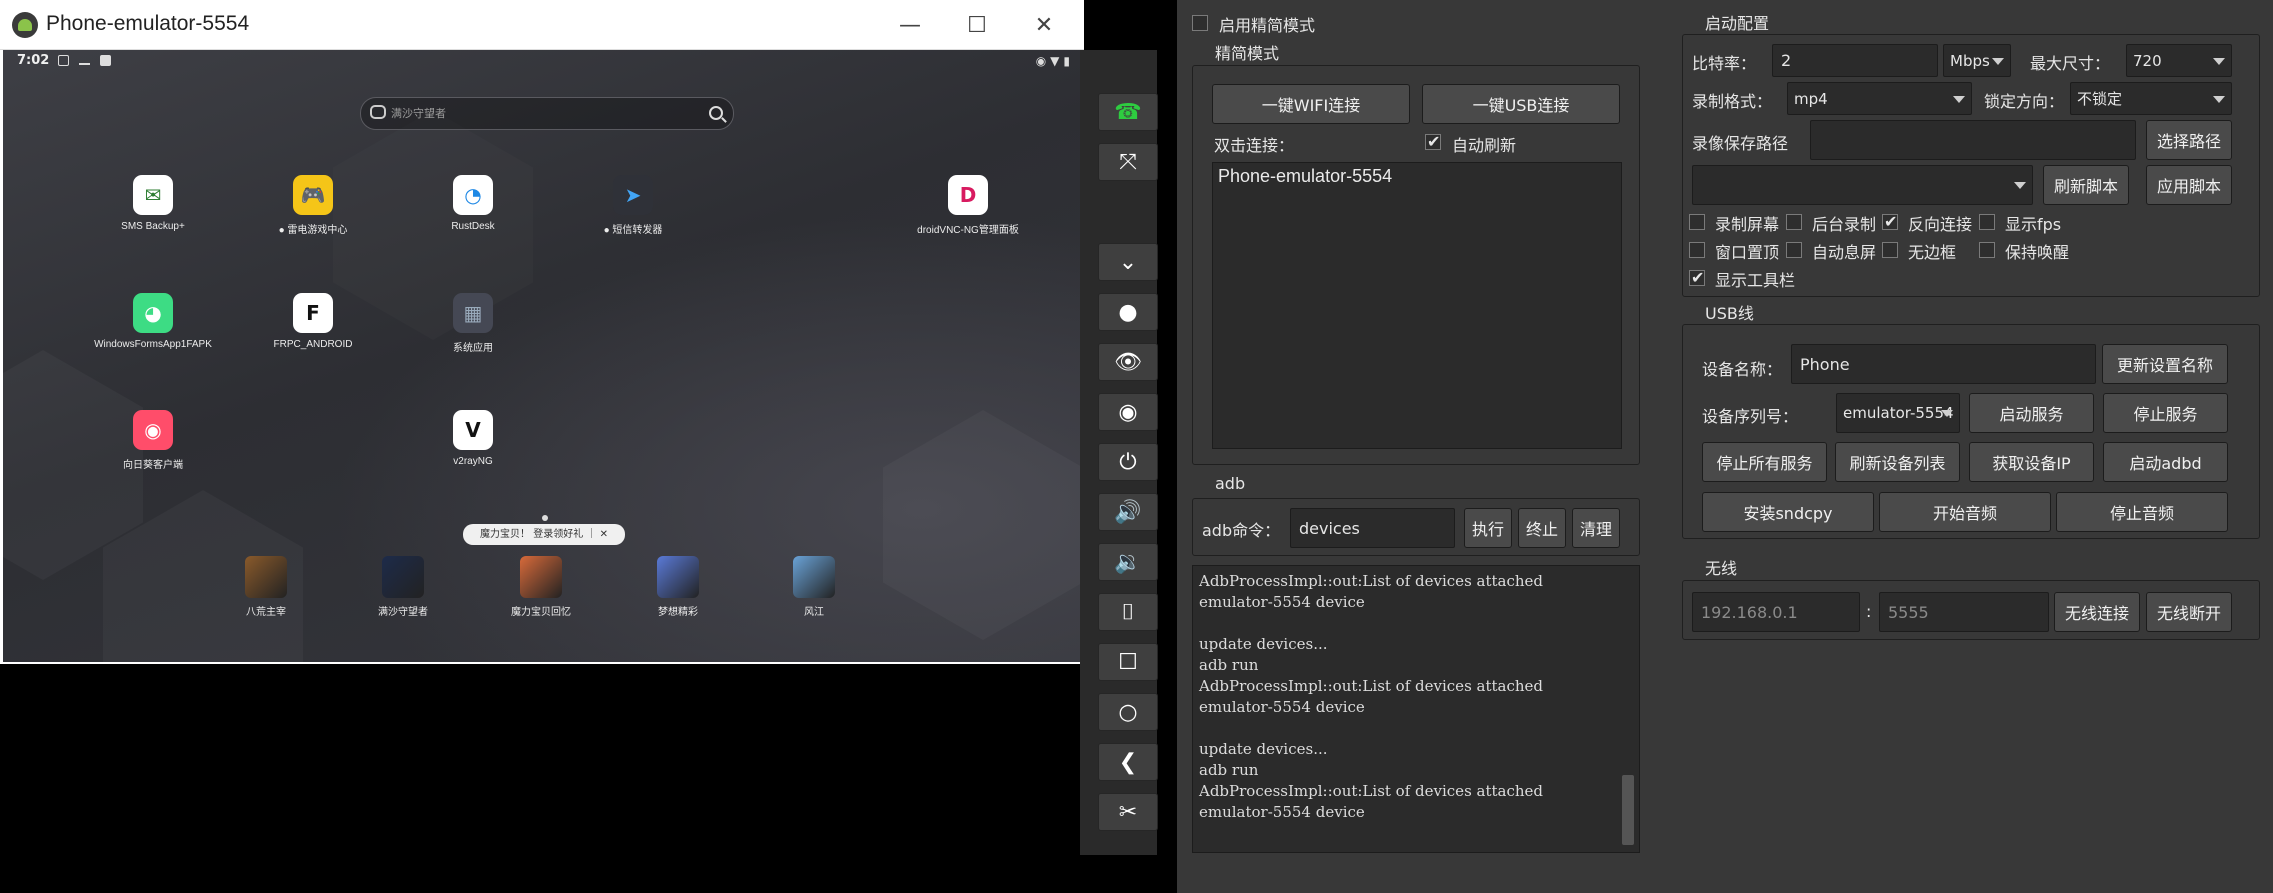 The height and width of the screenshot is (893, 2273). I want to click on app-system-apps-folder: ▦ 系统应用, so click(473, 323).